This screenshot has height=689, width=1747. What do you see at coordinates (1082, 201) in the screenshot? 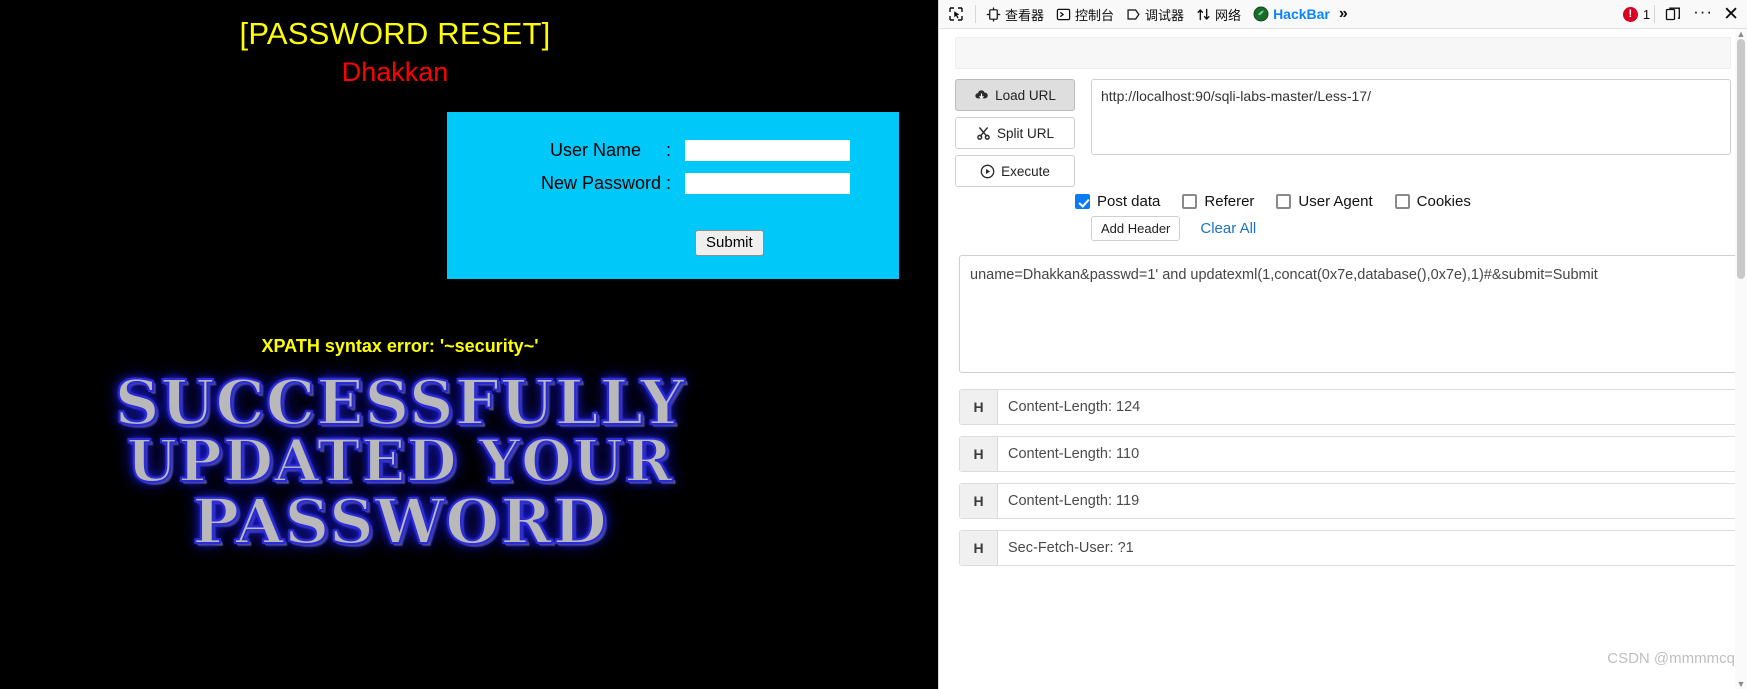
I see `post-data-checkbox` at bounding box center [1082, 201].